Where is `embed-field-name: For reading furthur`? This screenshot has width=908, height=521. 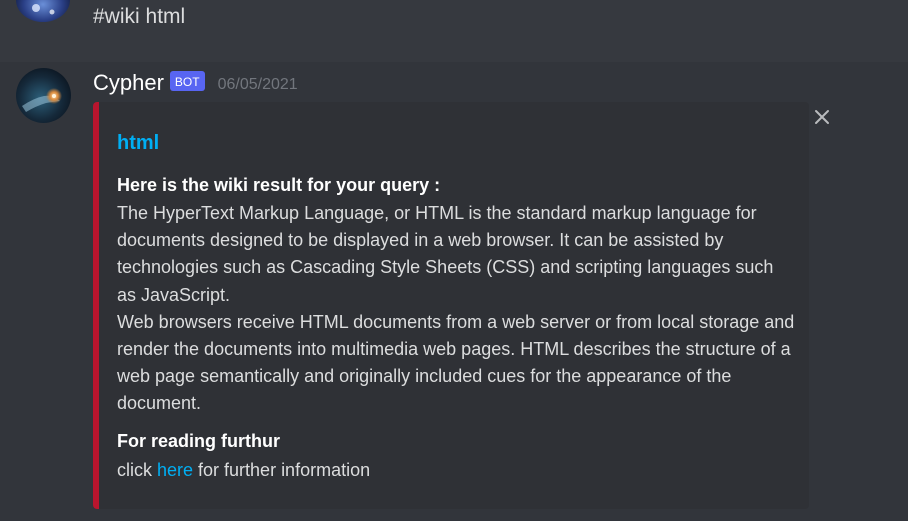
embed-field-name: For reading furthur is located at coordinates (198, 441).